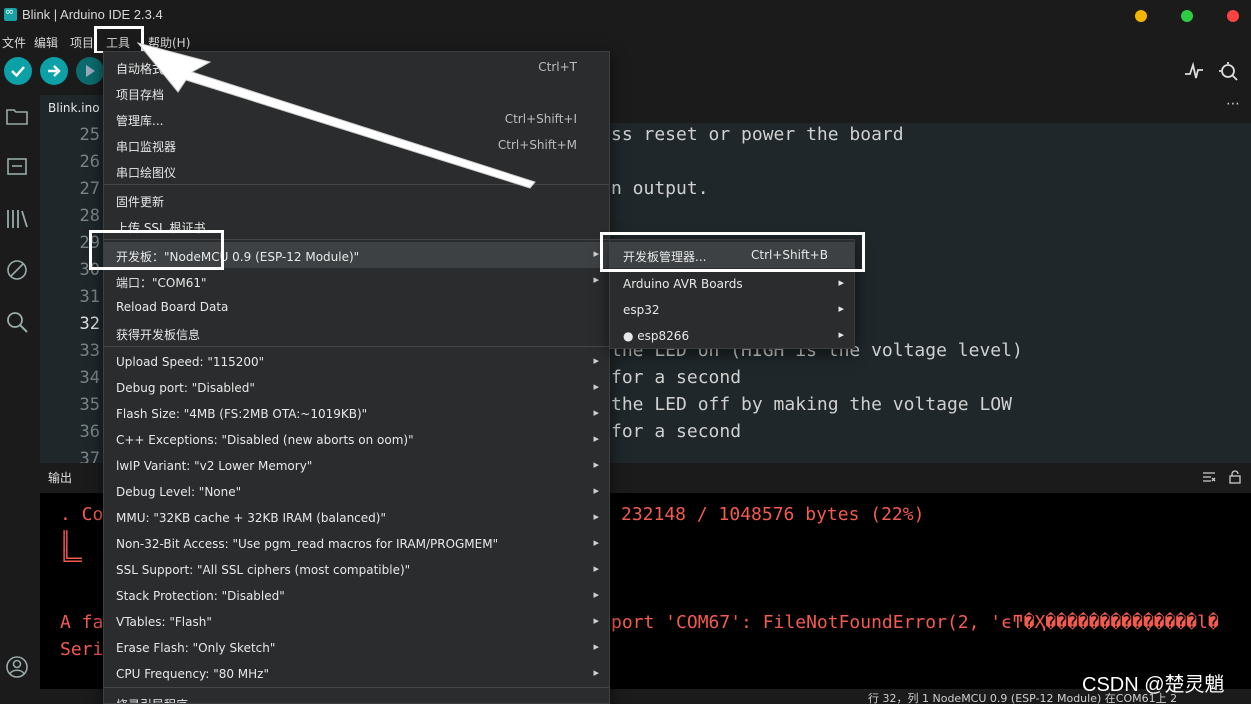  Describe the element at coordinates (92, 14) in the screenshot. I see `window-title: Blink | Arduino IDE 2.3.4` at that location.